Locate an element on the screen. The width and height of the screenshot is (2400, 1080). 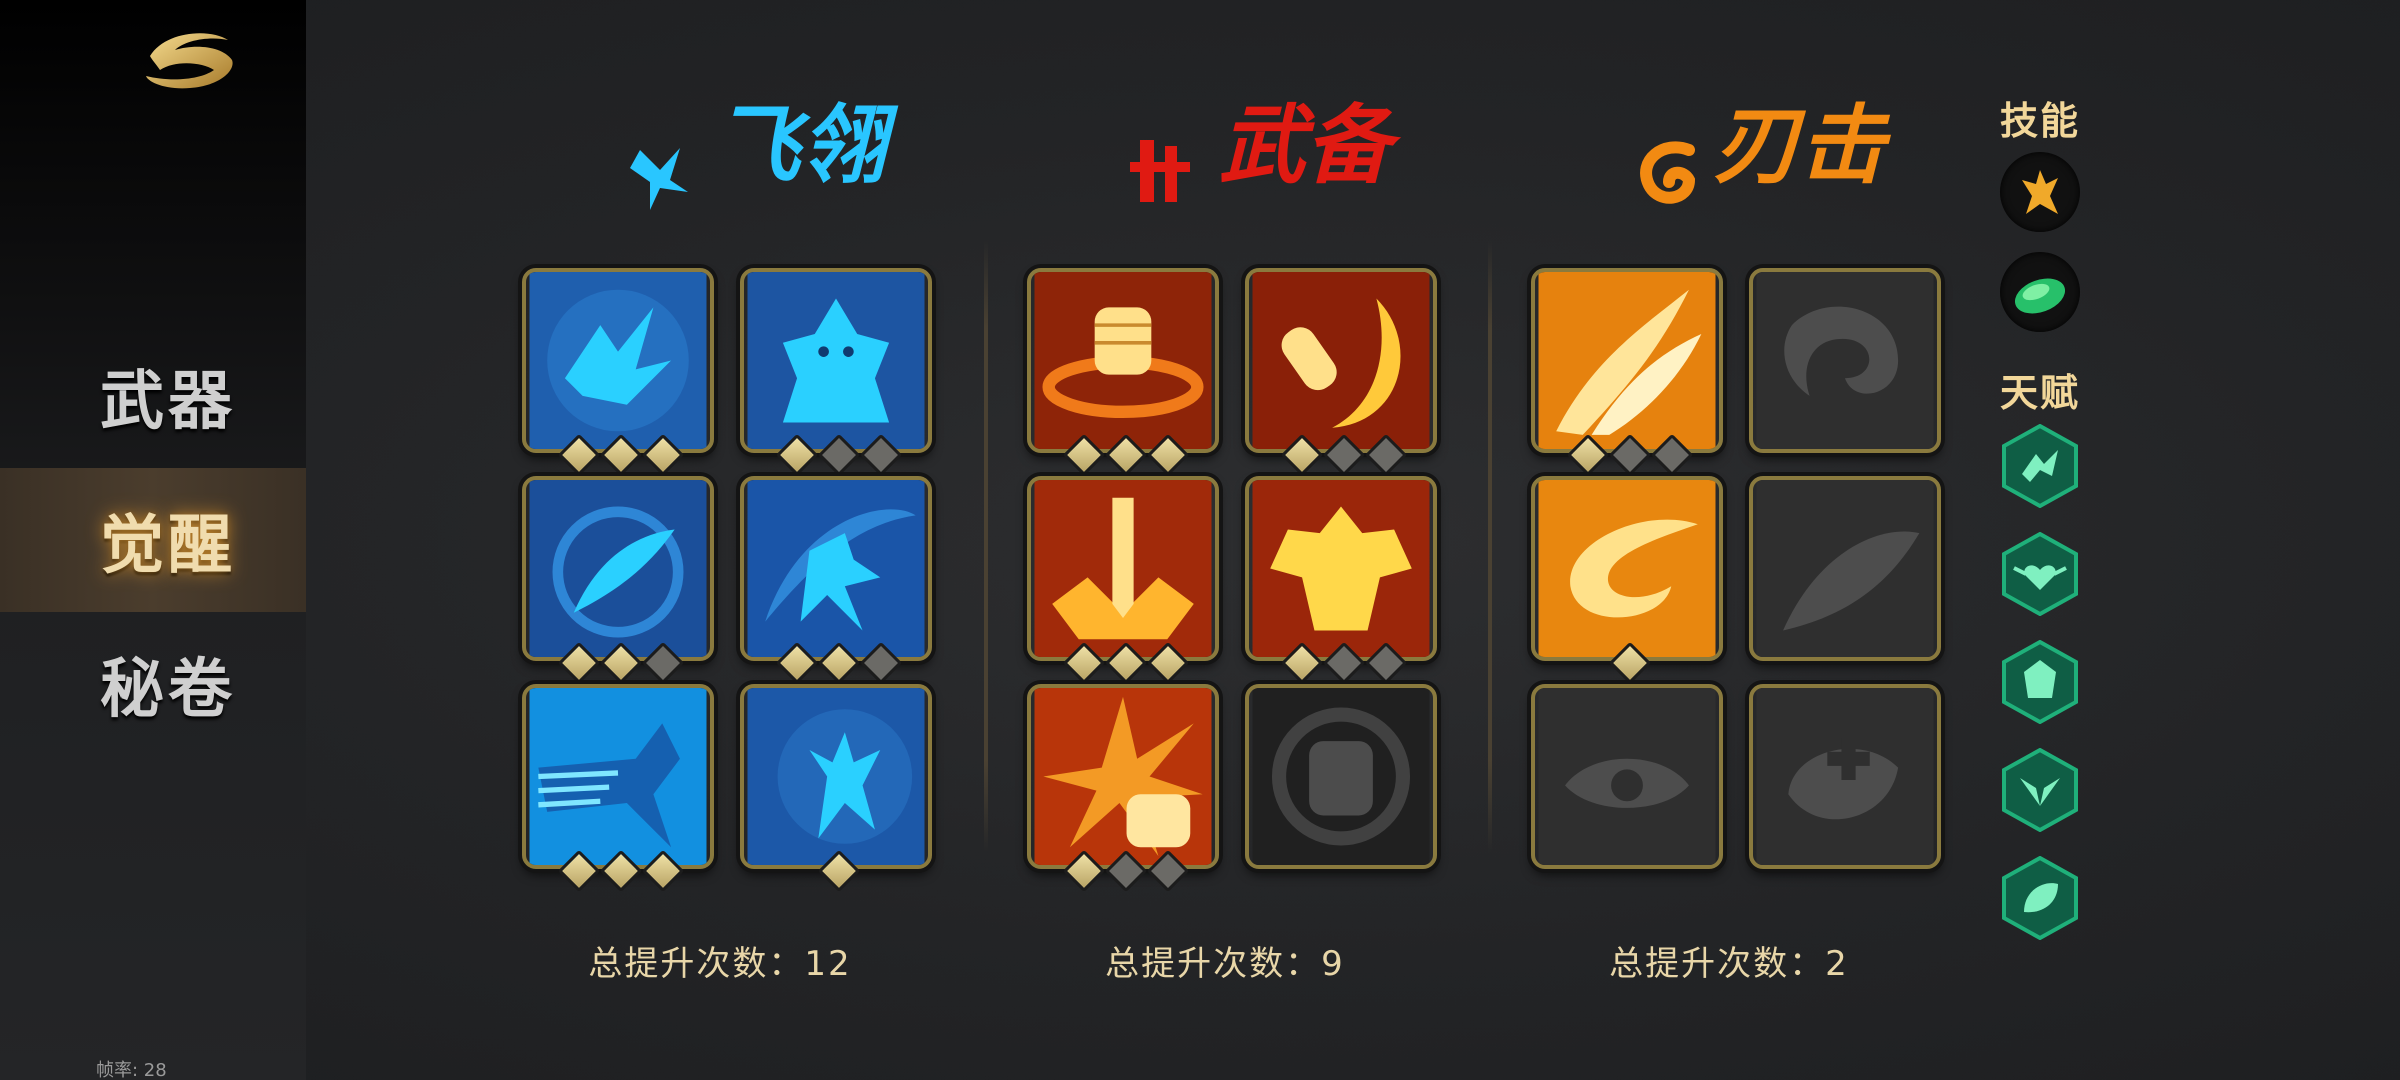
total-upgrades-label: 总提升次数：12 is located at coordinates (720, 964).